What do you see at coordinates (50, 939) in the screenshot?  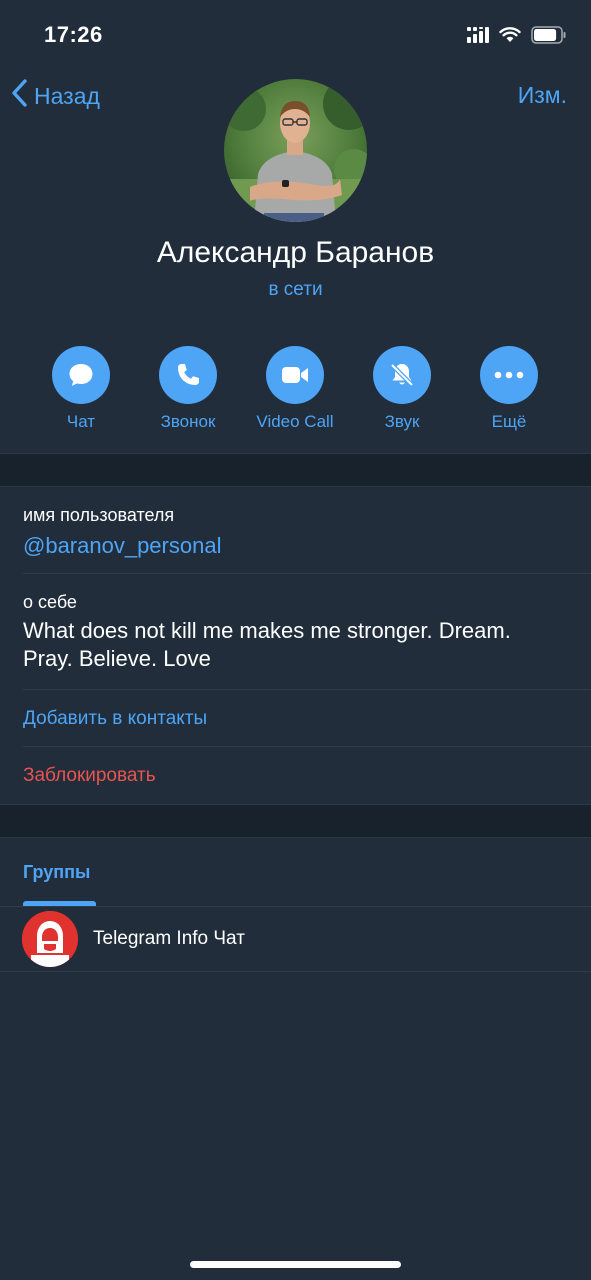 I see `group-avatar` at bounding box center [50, 939].